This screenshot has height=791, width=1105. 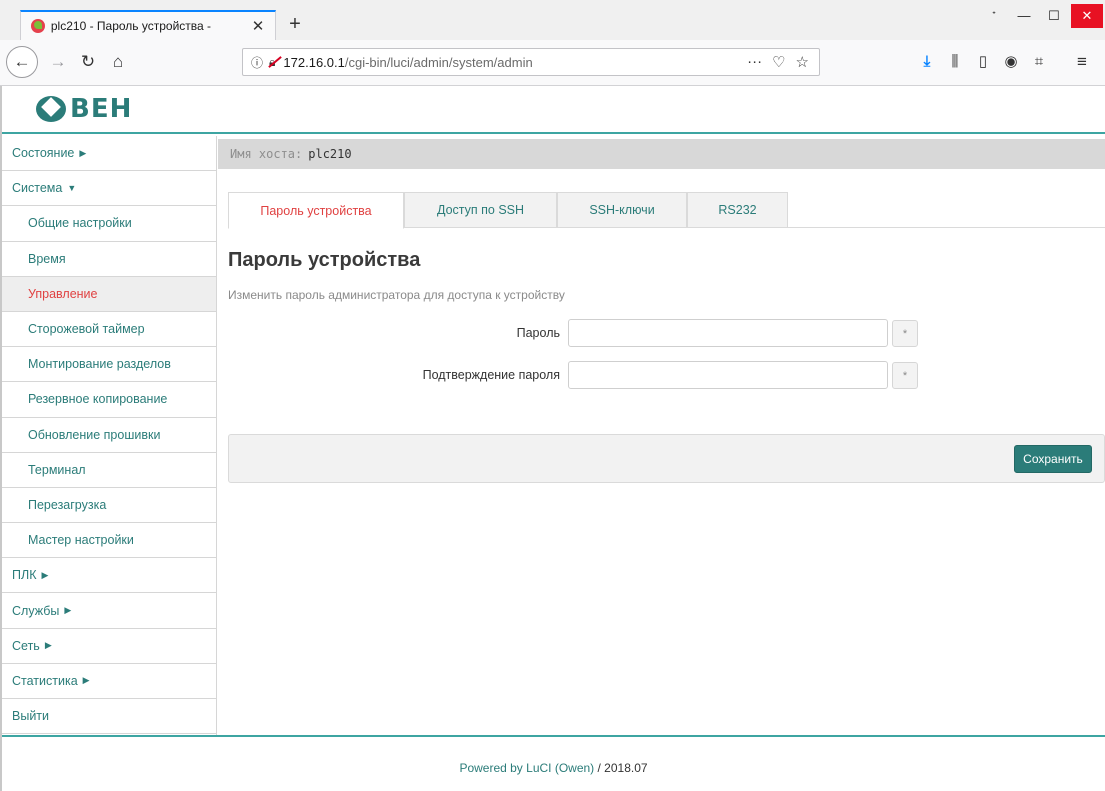 What do you see at coordinates (109, 329) in the screenshot?
I see `sidebar-item-watchdog: Сторожевой таймер` at bounding box center [109, 329].